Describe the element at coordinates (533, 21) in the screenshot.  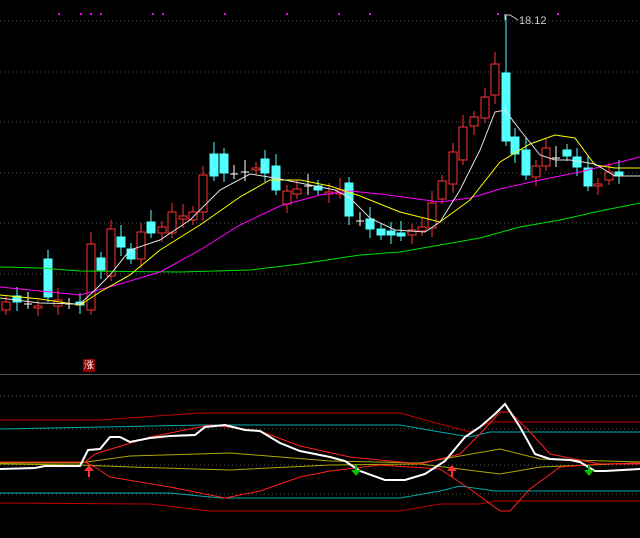
I see `price-label: 18.12` at that location.